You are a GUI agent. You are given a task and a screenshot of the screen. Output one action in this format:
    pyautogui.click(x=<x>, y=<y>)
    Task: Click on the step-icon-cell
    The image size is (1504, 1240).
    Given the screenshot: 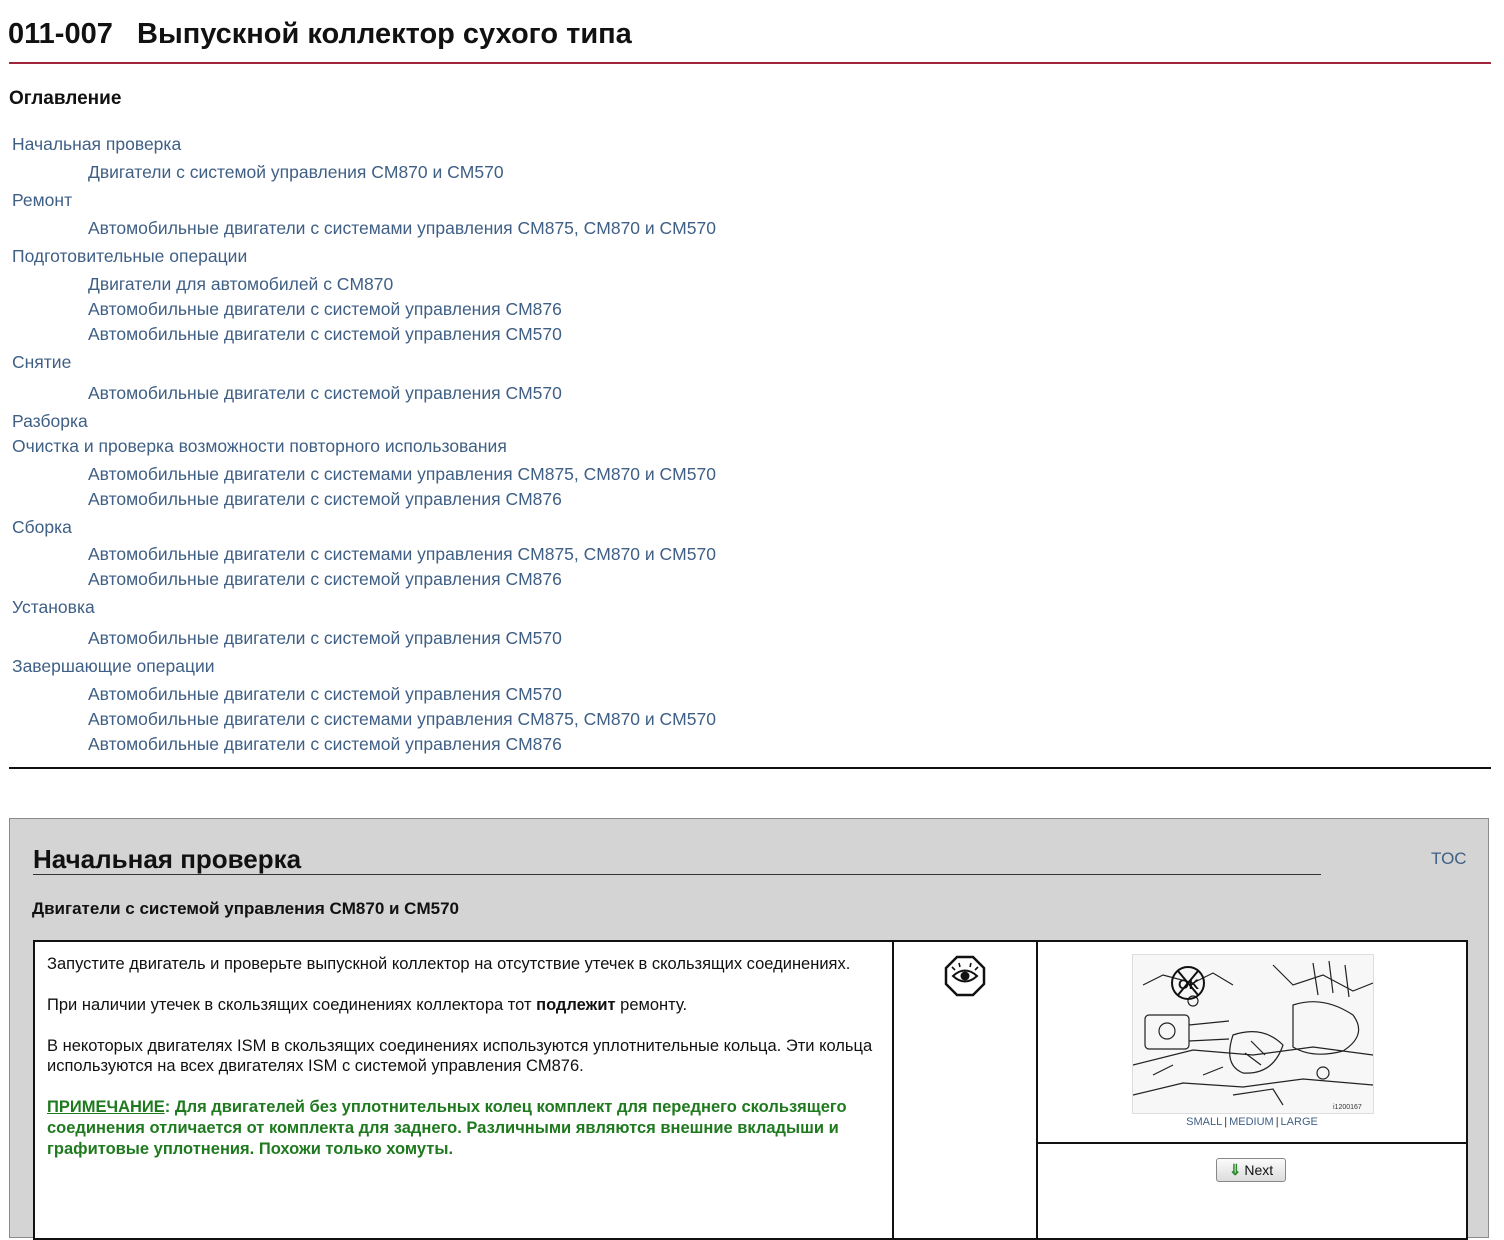 What is the action you would take?
    pyautogui.click(x=966, y=1090)
    